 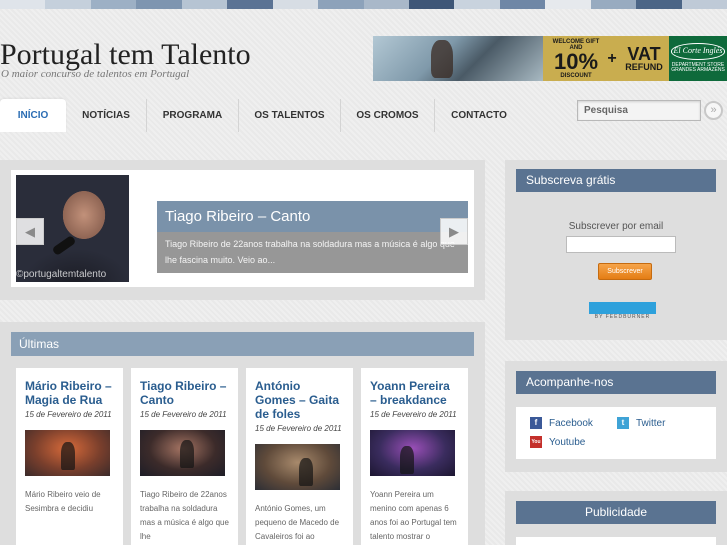 What do you see at coordinates (644, 67) in the screenshot?
I see `ad-refund-label: REFUND` at bounding box center [644, 67].